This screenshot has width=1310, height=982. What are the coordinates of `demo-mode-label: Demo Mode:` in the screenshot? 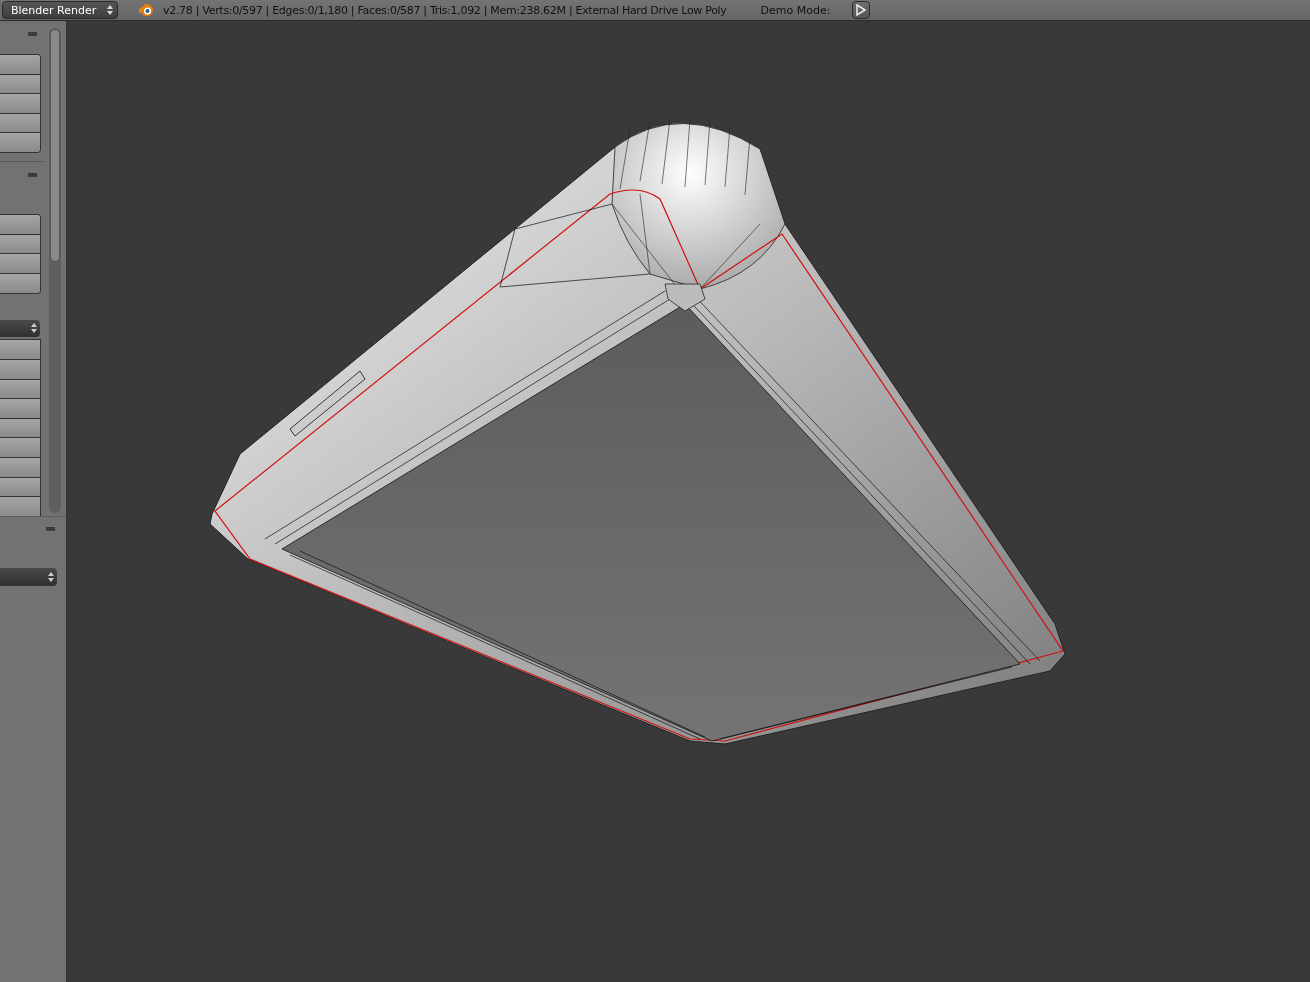 It's located at (795, 10).